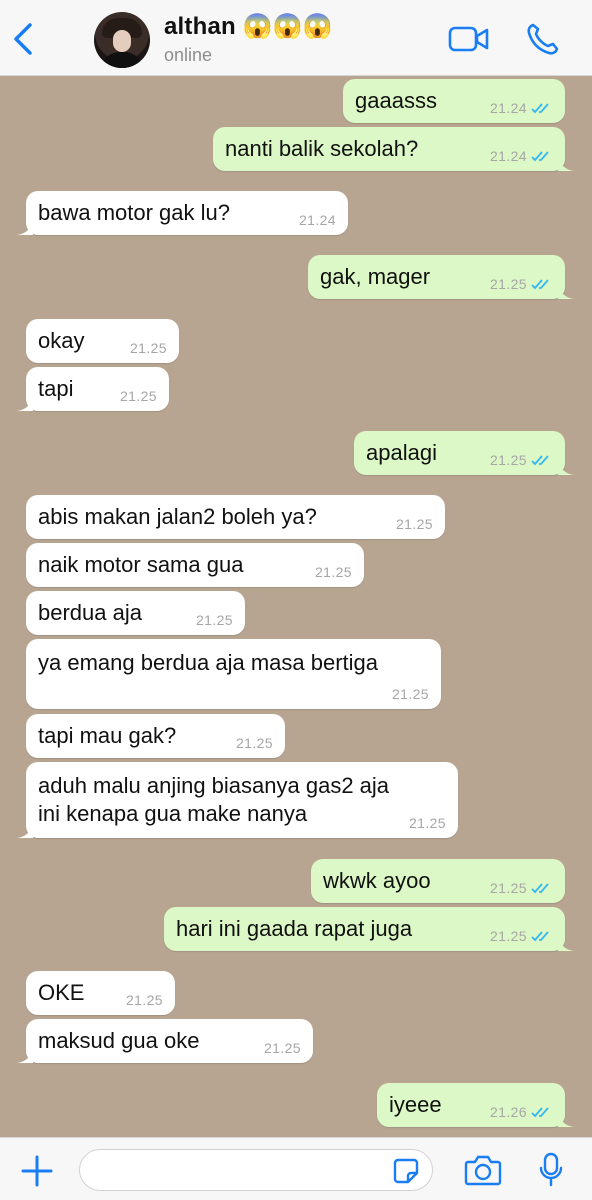 The image size is (592, 1200). I want to click on message-text: apalagi, so click(401, 452).